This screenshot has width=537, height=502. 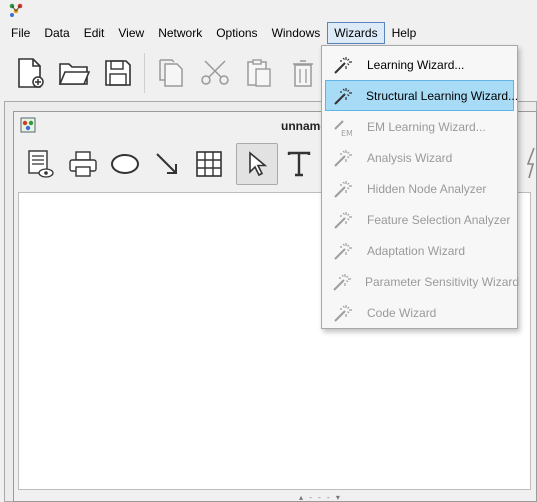 I want to click on menu-wizards: Wizards, so click(x=356, y=33).